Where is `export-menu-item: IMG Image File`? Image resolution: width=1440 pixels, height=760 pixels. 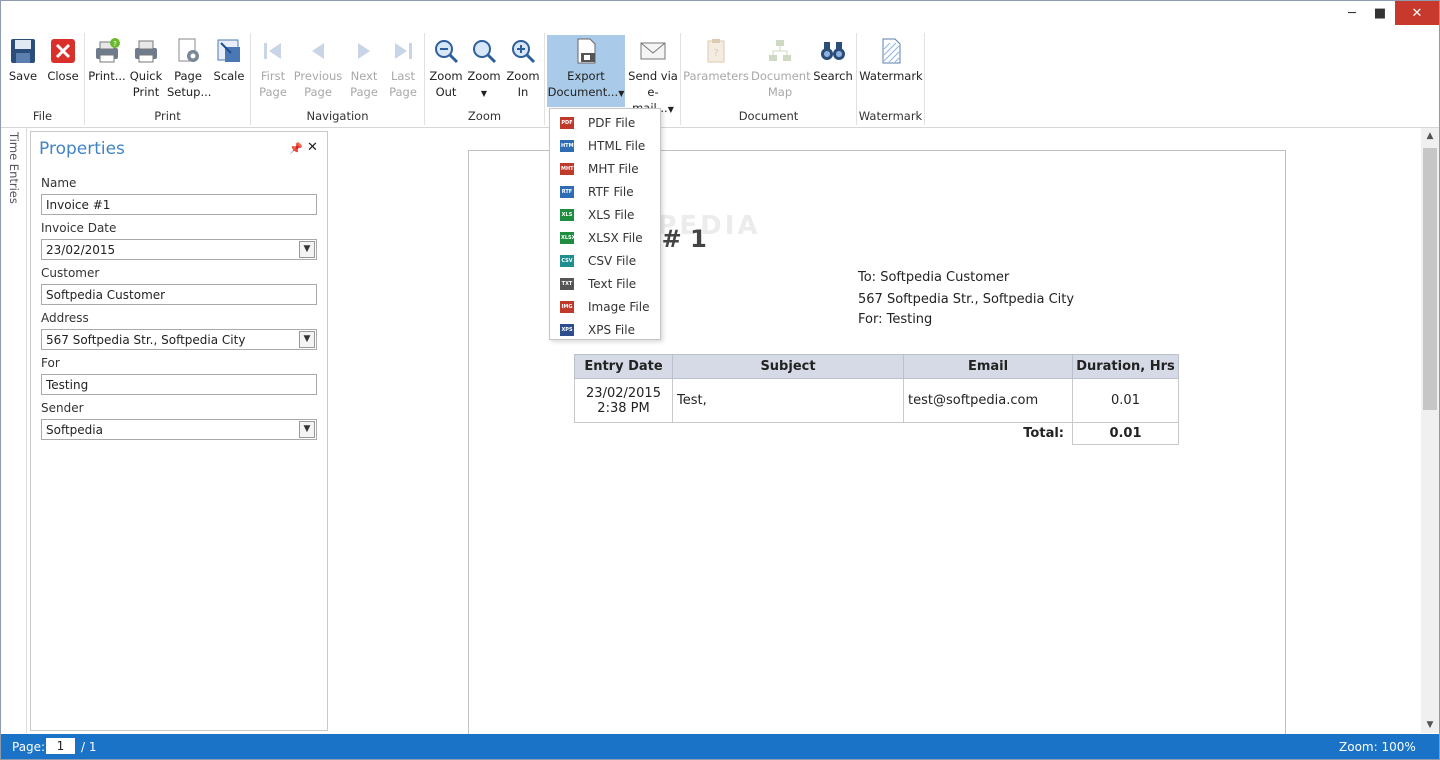 export-menu-item: IMG Image File is located at coordinates (605, 307).